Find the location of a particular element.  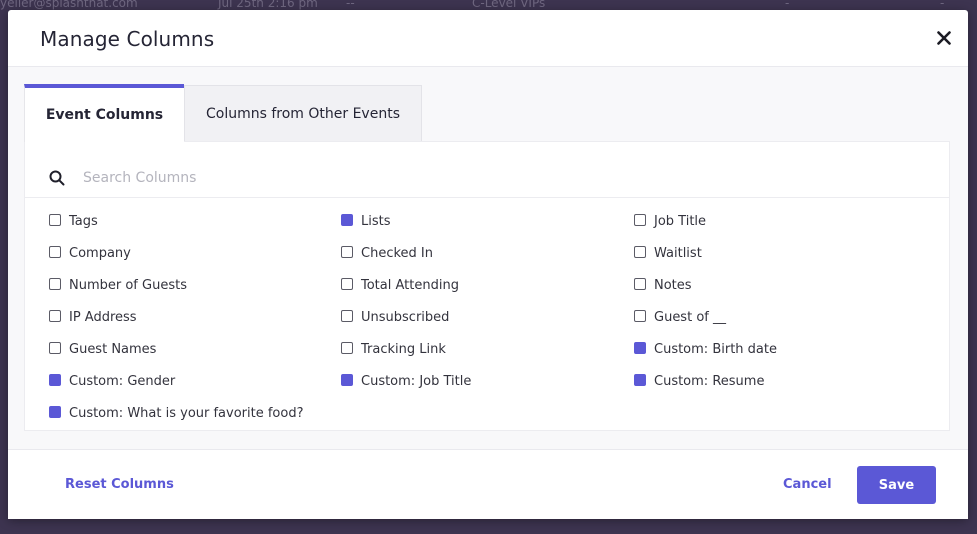

background-email: yeller@splashthat.com is located at coordinates (69, 5).